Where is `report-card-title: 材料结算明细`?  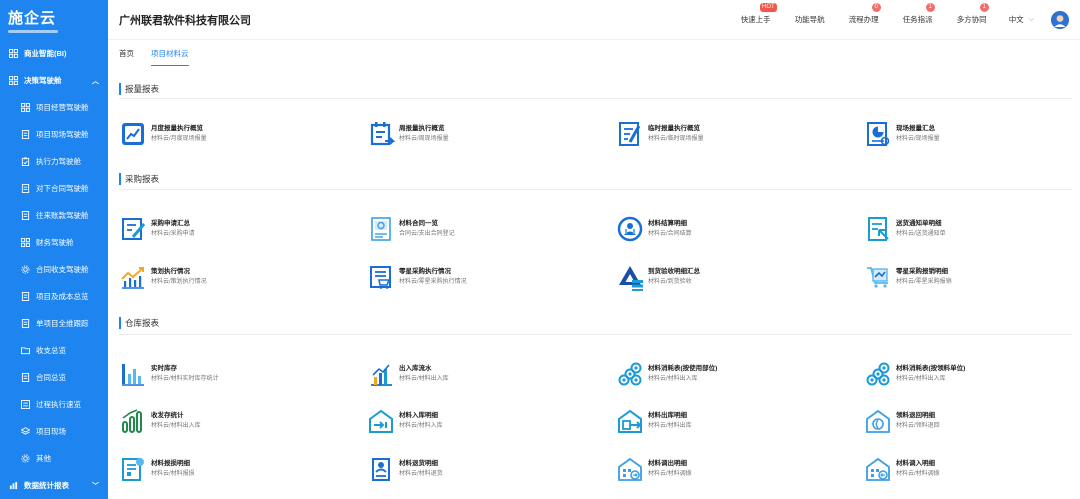
report-card-title: 材料结算明细 is located at coordinates (667, 223).